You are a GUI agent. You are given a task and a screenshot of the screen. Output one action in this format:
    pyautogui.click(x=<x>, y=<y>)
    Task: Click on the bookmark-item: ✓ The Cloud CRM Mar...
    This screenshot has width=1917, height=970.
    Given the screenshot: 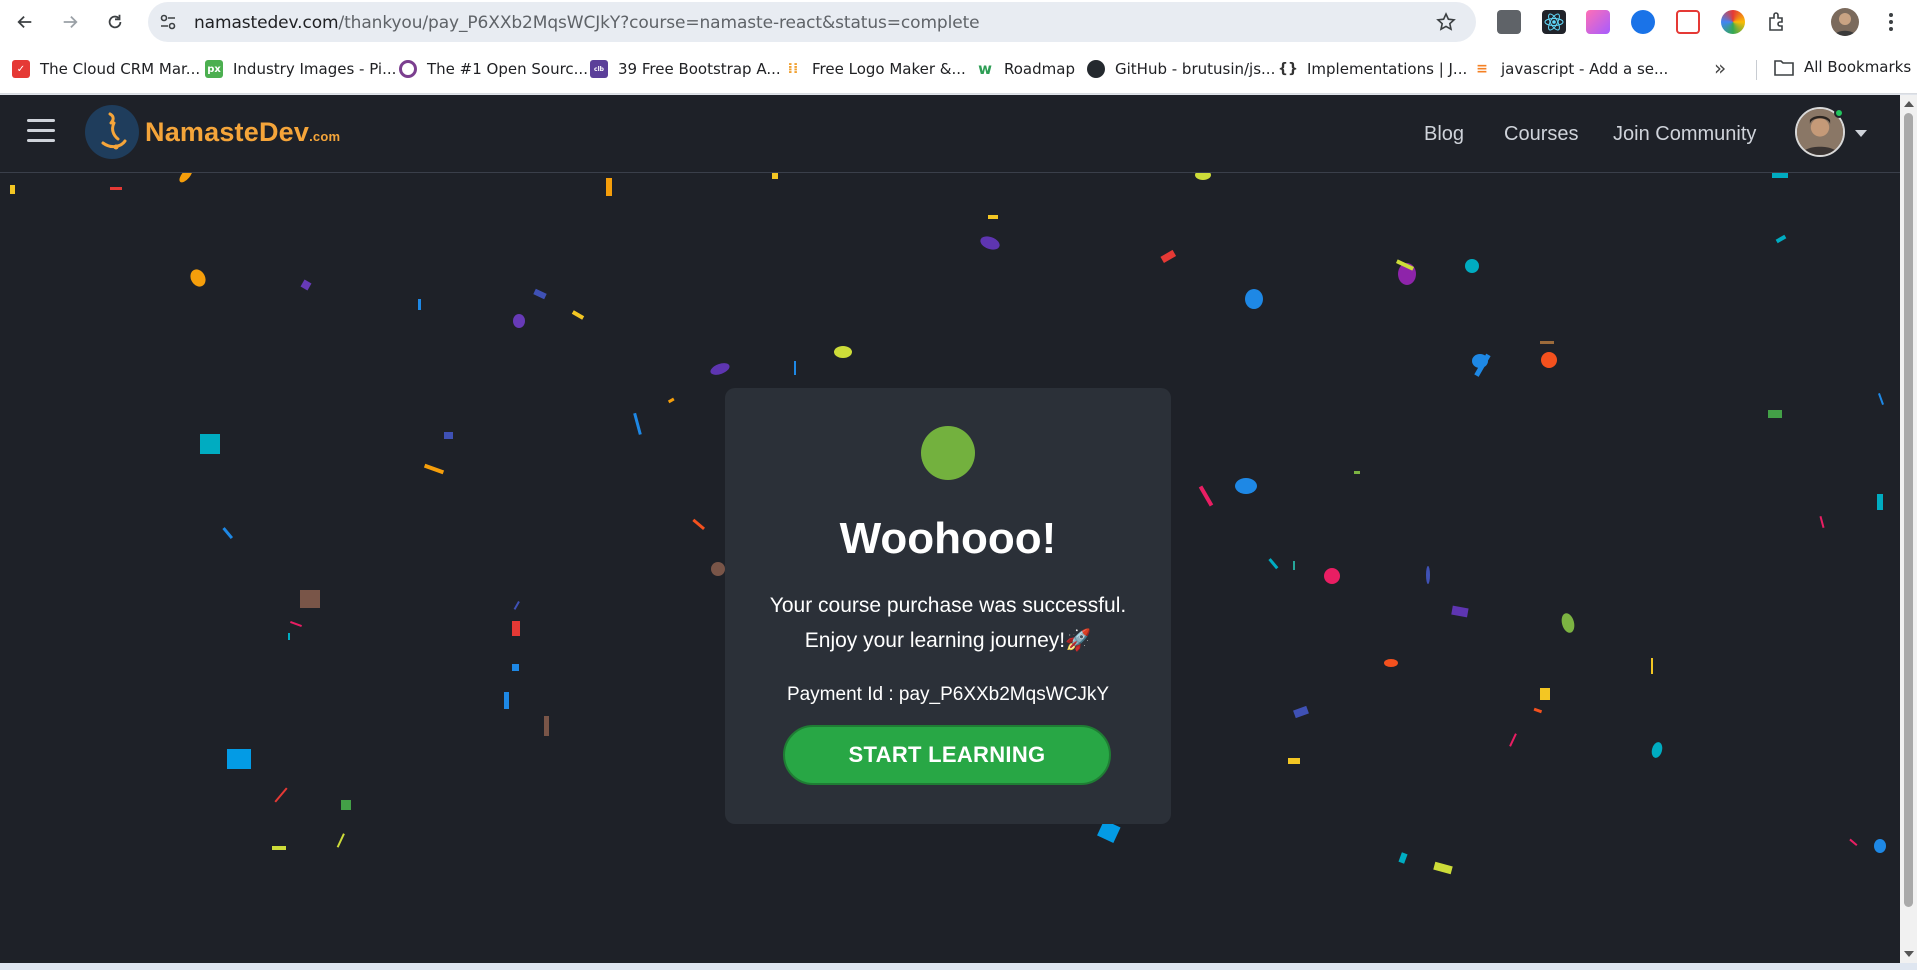 What is the action you would take?
    pyautogui.click(x=106, y=69)
    